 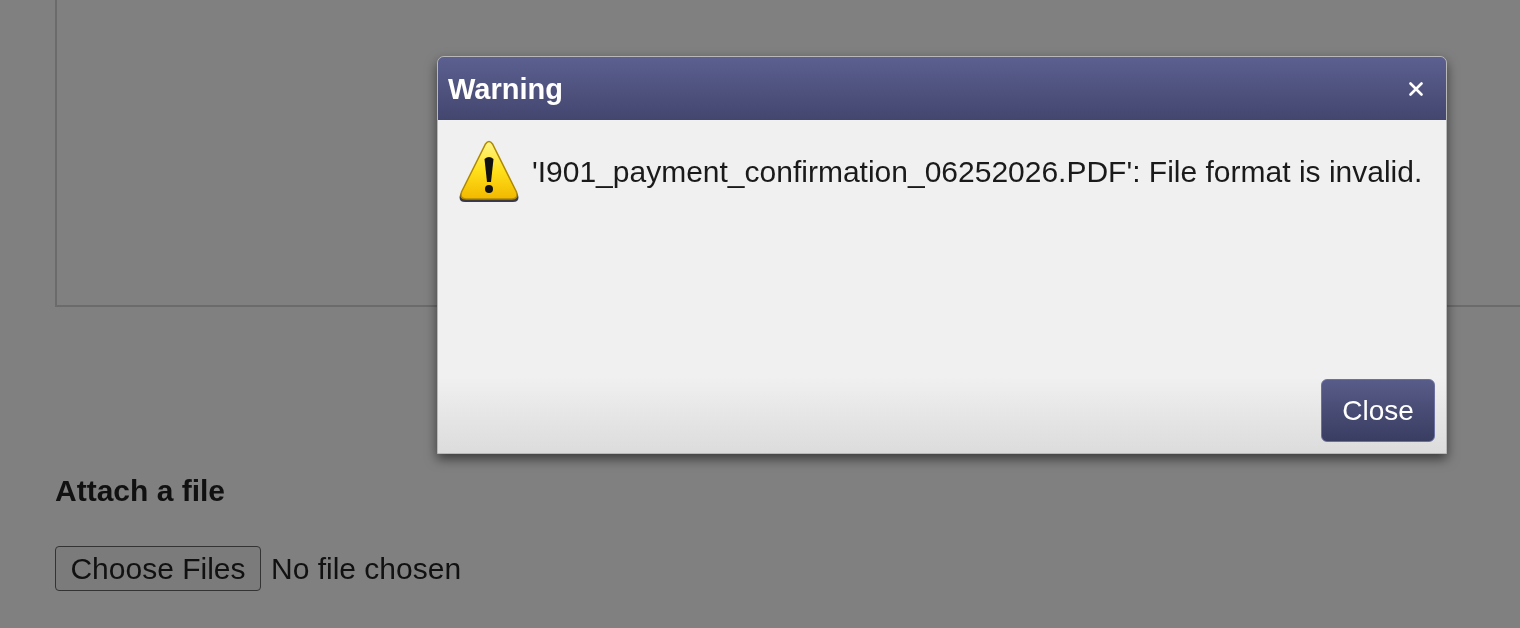 I want to click on section-heading: Attach a file, so click(x=140, y=491).